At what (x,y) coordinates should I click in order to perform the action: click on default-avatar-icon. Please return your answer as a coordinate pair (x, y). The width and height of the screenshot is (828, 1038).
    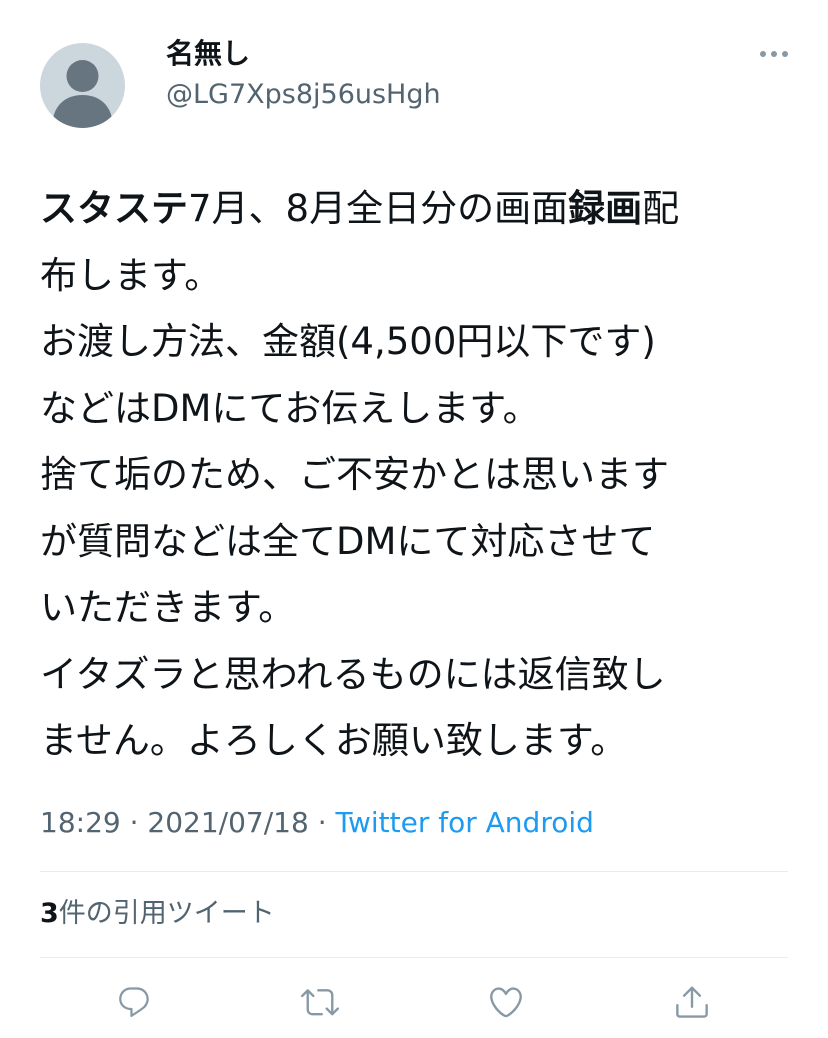
    Looking at the image, I should click on (82, 94).